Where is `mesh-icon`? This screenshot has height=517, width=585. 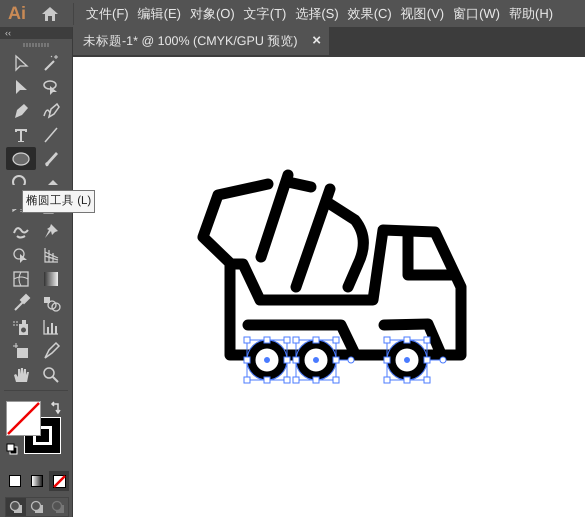 mesh-icon is located at coordinates (21, 278).